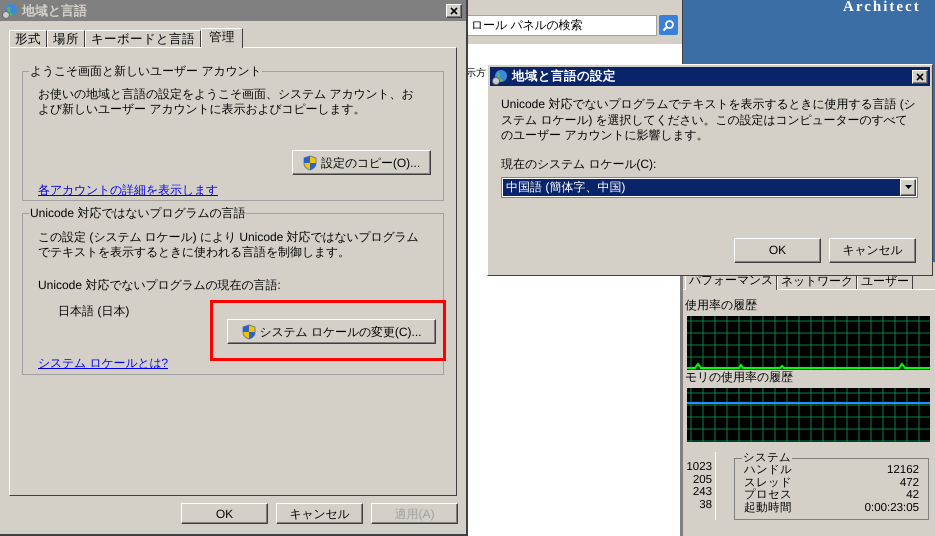 This screenshot has width=935, height=536. What do you see at coordinates (768, 482) in the screenshot?
I see `stat-label: スレッド` at bounding box center [768, 482].